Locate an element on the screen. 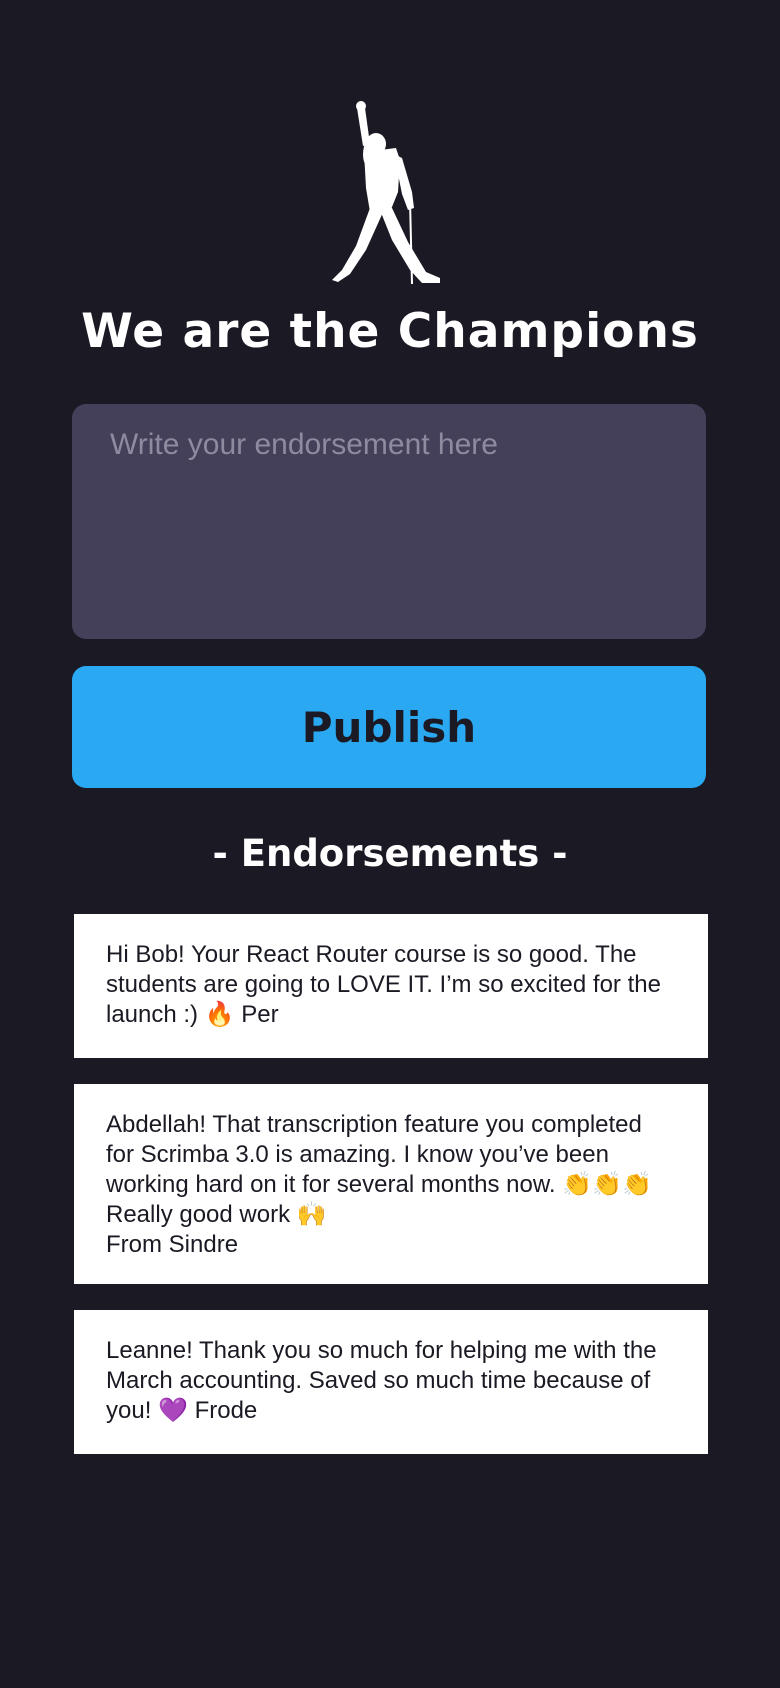  freddie-mercury-silhouette-icon is located at coordinates (386, 193).